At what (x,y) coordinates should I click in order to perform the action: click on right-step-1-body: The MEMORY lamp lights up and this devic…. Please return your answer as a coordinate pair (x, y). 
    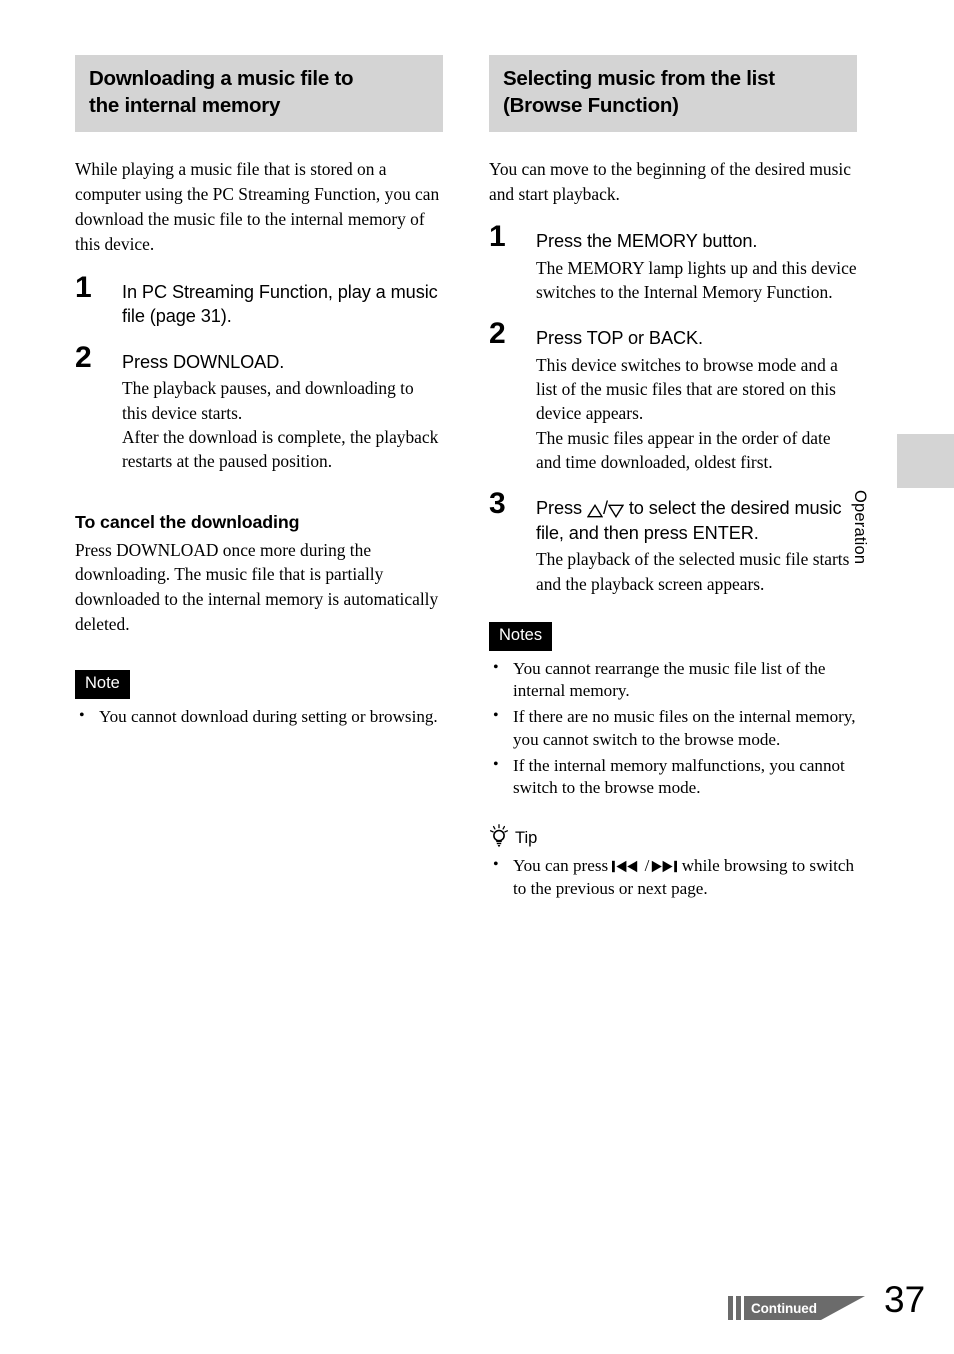
    Looking at the image, I should click on (696, 280).